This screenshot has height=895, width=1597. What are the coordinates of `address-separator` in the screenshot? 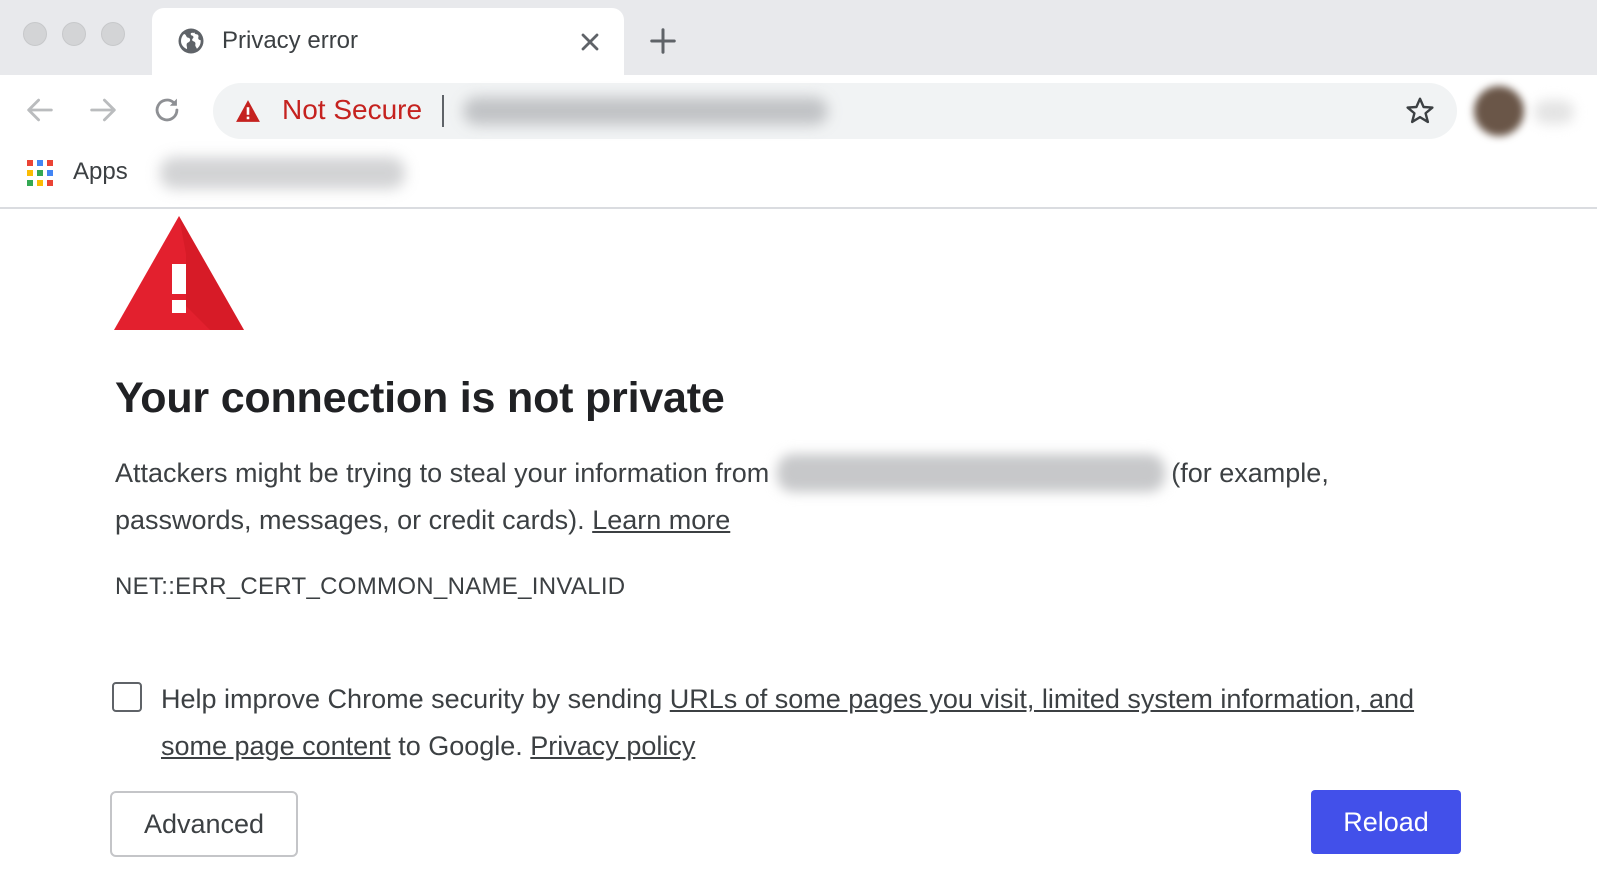 It's located at (443, 111).